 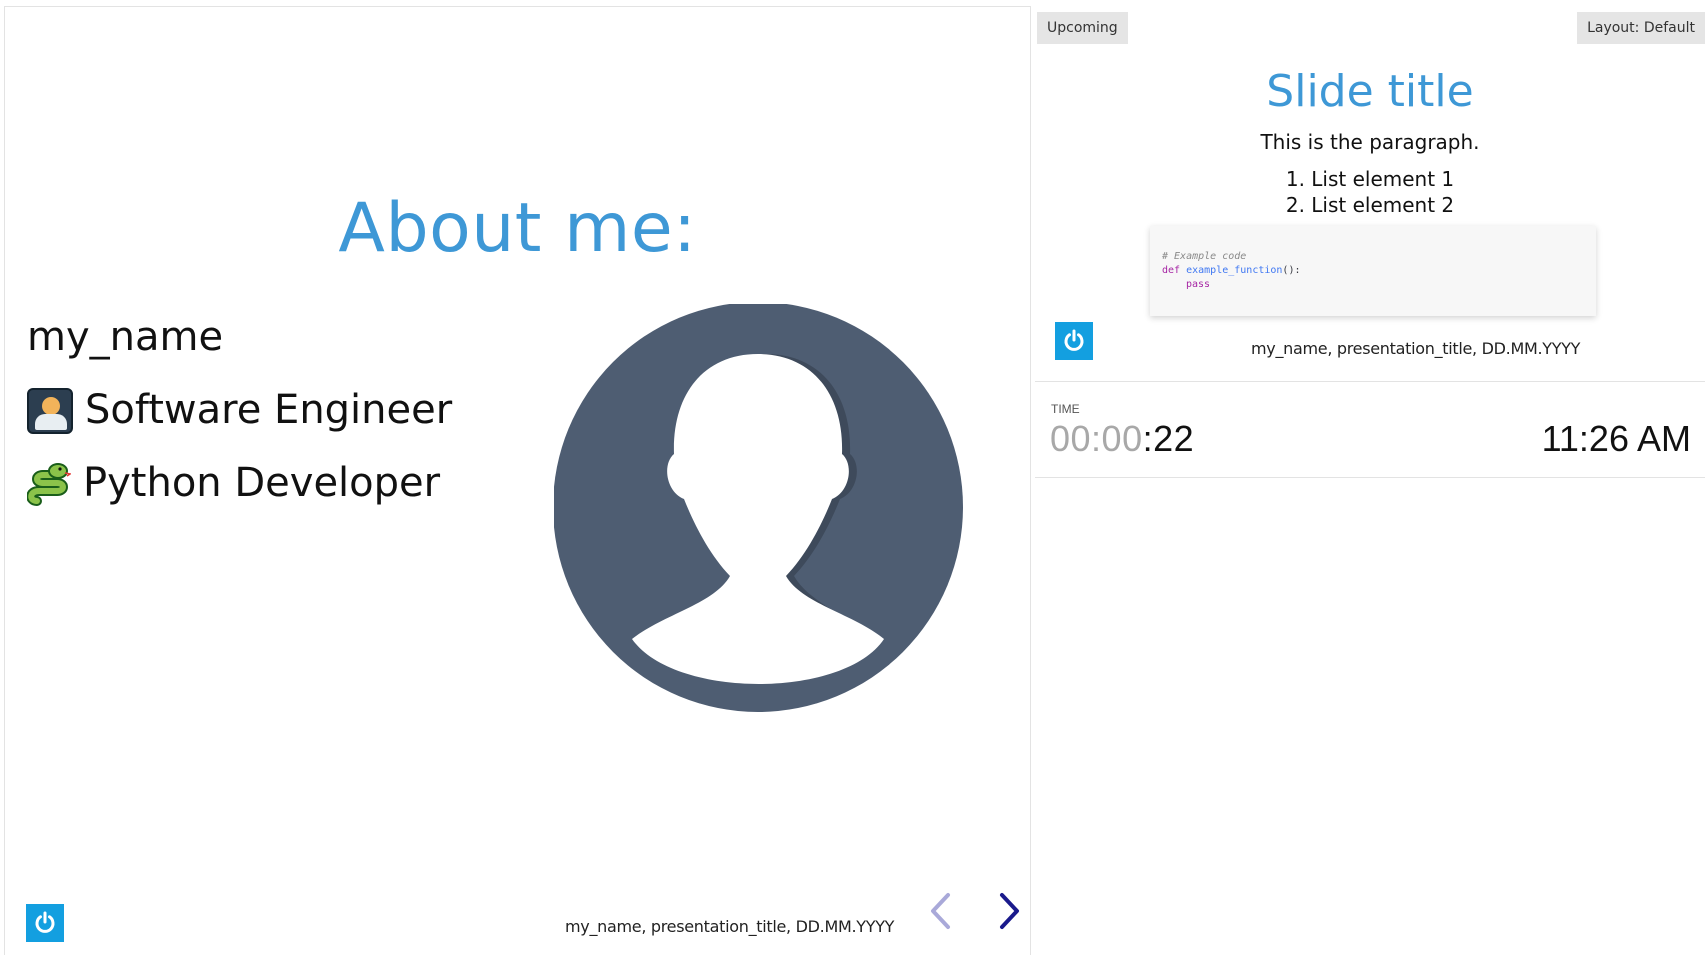 I want to click on chevron-left-icon, so click(x=940, y=911).